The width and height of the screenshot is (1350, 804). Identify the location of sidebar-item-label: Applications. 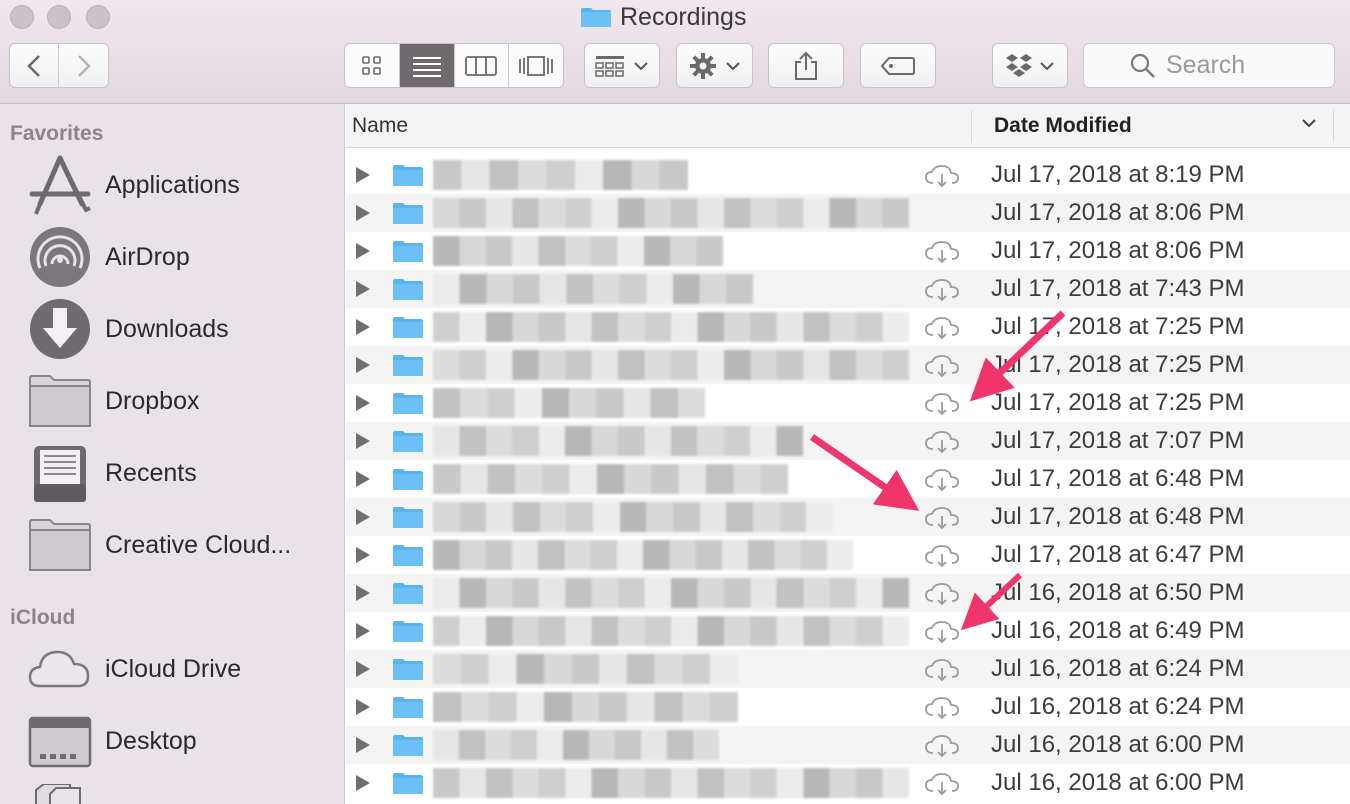
(172, 184).